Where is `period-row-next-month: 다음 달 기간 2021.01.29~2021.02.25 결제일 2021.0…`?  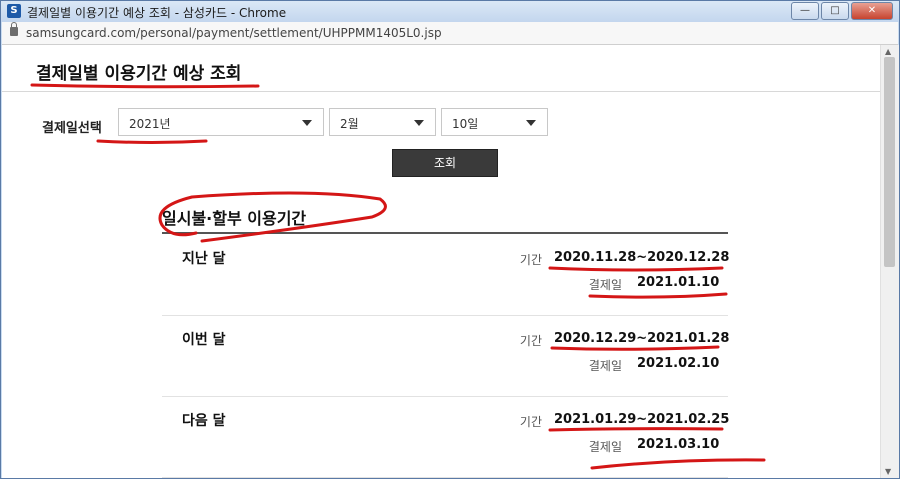
period-row-next-month: 다음 달 기간 2021.01.29~2021.02.25 결제일 2021.0… is located at coordinates (446, 437).